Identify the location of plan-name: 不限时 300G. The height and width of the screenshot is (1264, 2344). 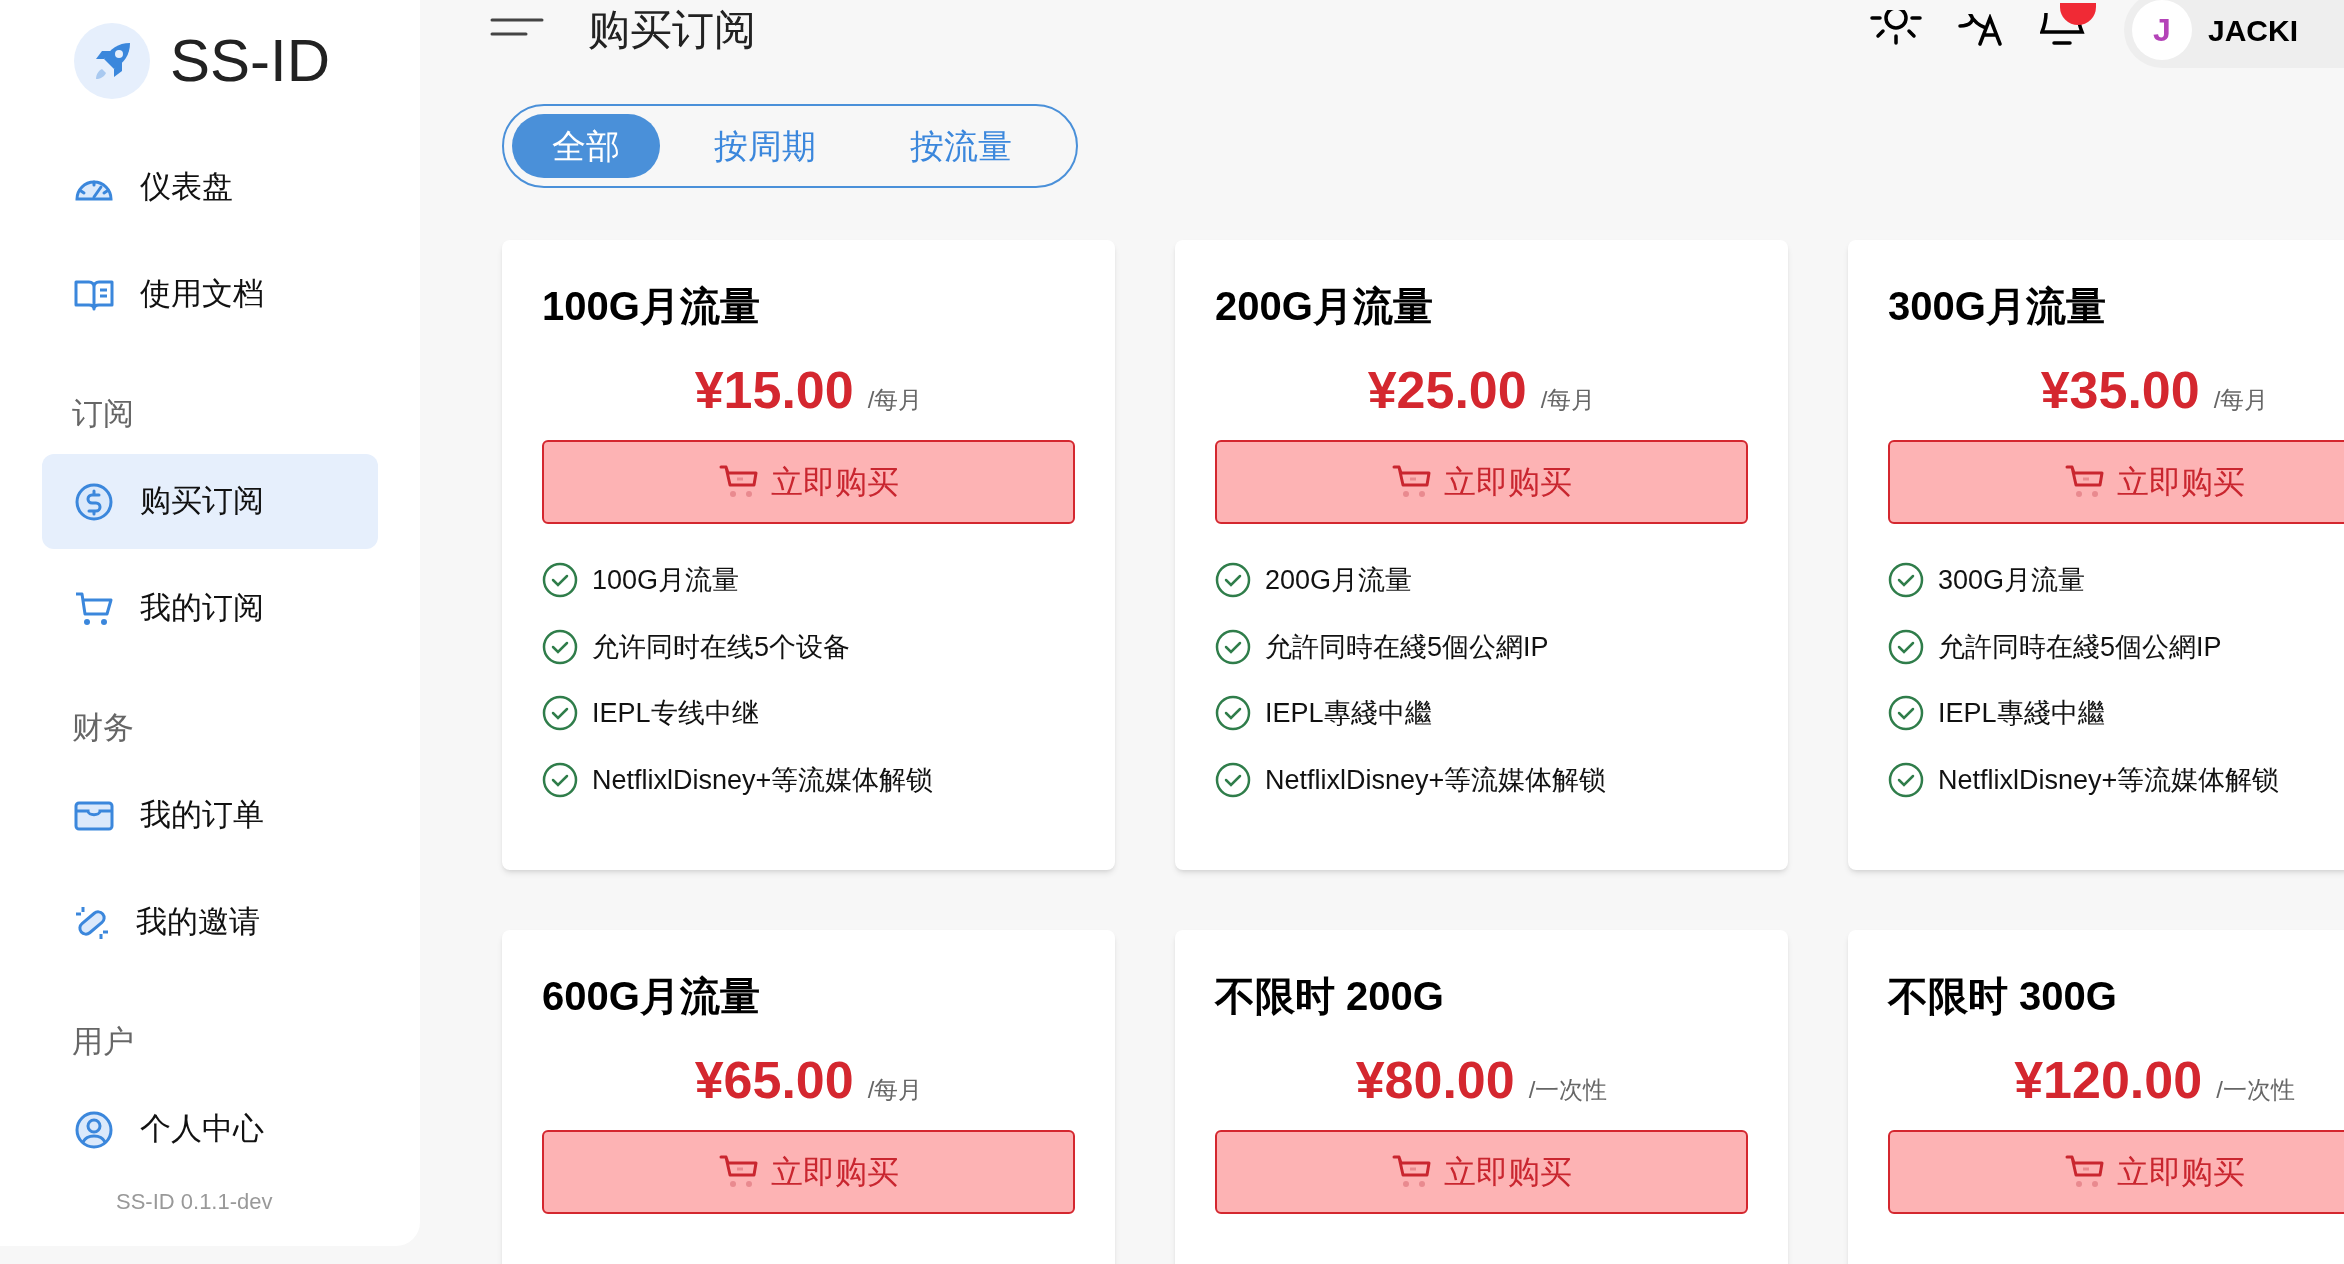
(2003, 996).